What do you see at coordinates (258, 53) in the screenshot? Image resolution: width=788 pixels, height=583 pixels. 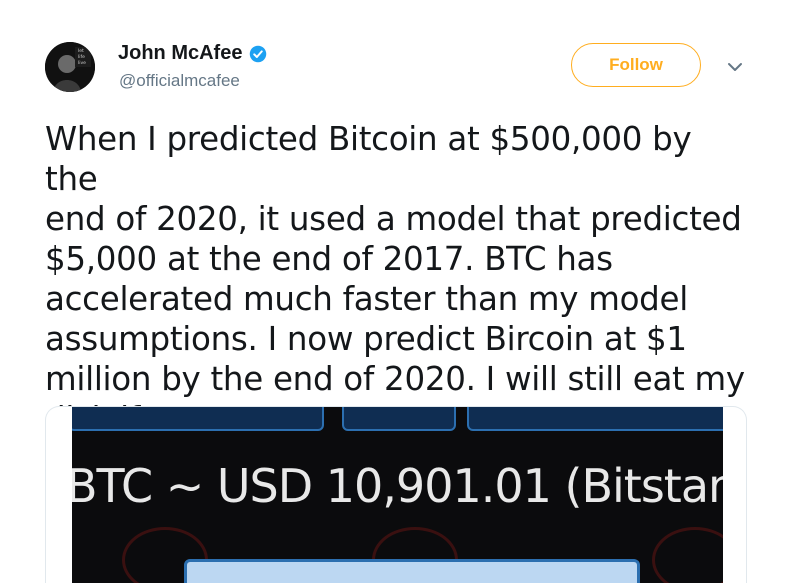 I see `verified-badge-icon` at bounding box center [258, 53].